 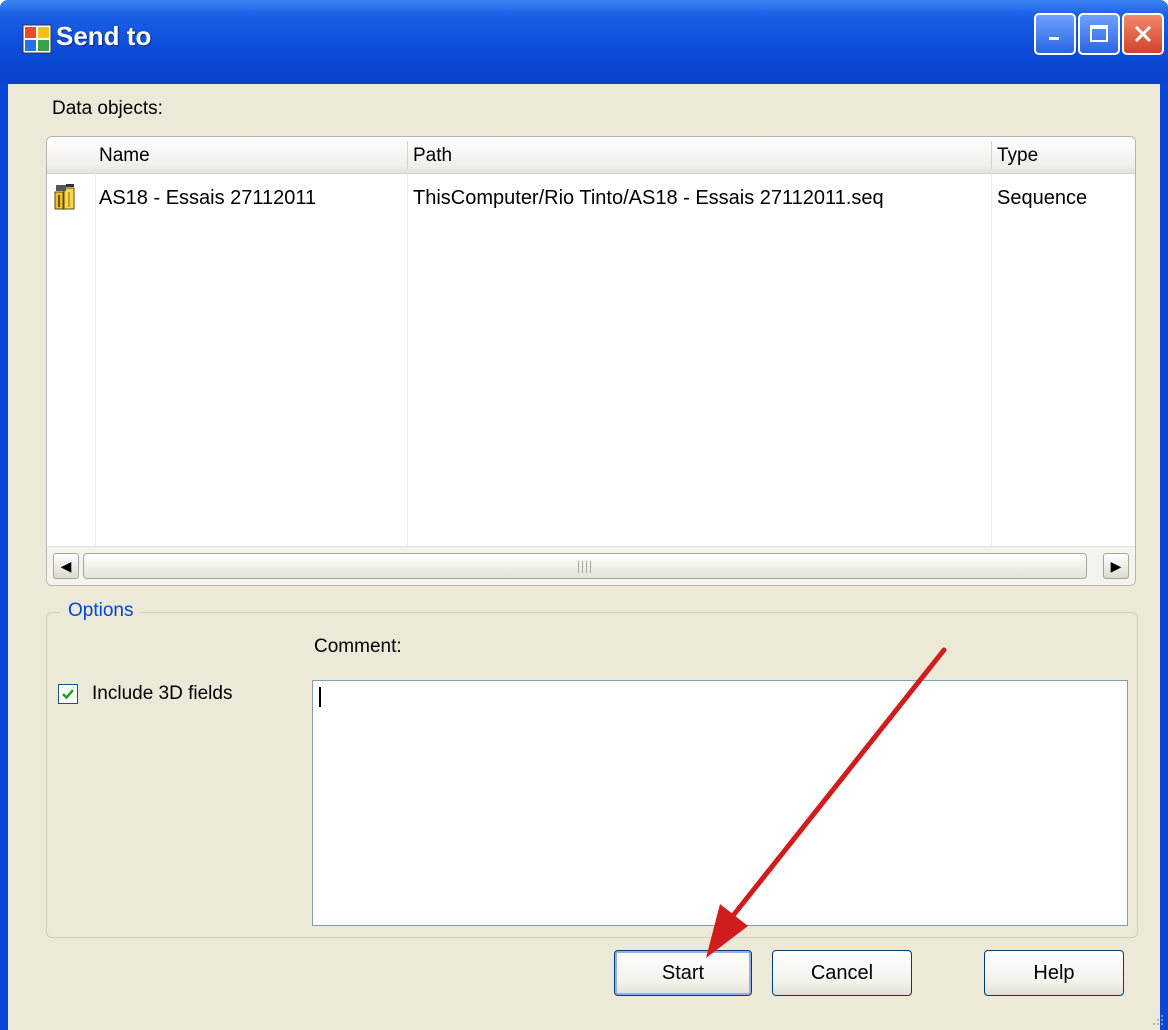 I want to click on chevron-right-icon: ▶, so click(x=1116, y=565).